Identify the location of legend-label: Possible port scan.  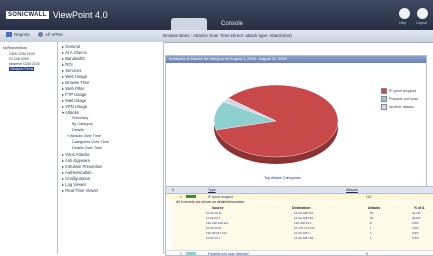
(404, 99).